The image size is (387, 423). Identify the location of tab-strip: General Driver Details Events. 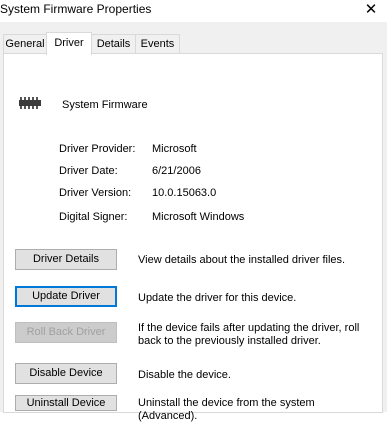
(193, 43).